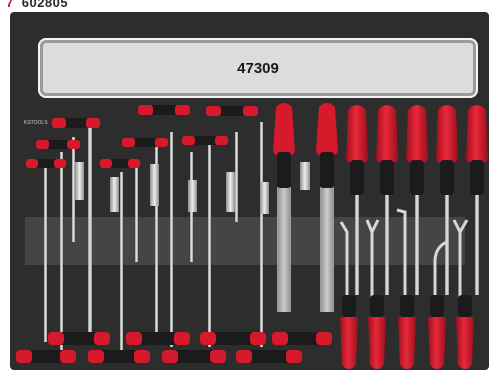  I want to click on header-article-number: 602805, so click(45, 5).